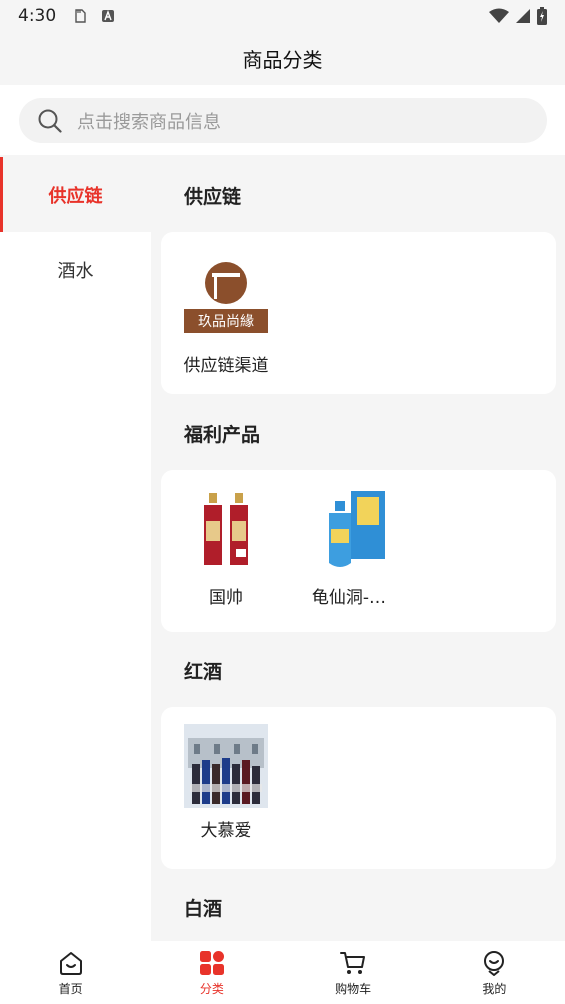  What do you see at coordinates (108, 16) in the screenshot?
I see `font-app-icon` at bounding box center [108, 16].